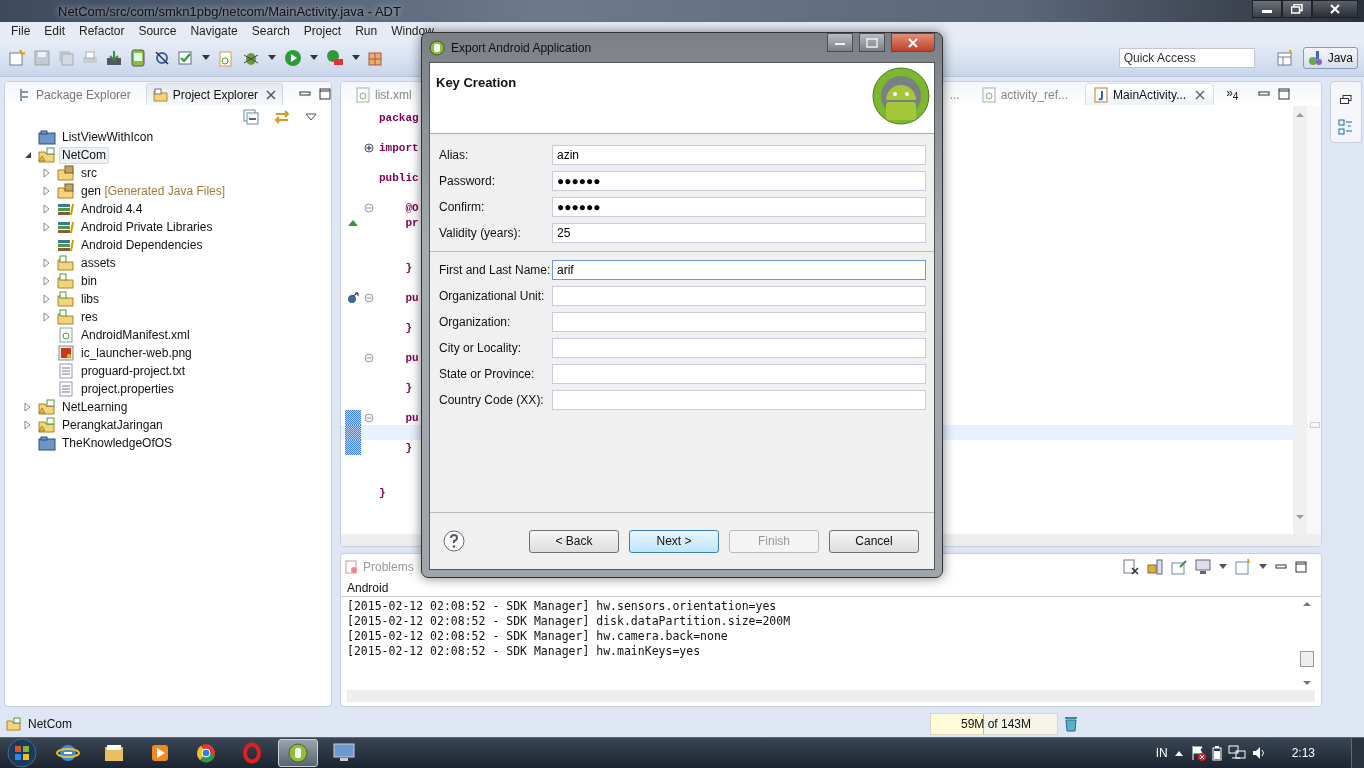 The width and height of the screenshot is (1364, 768). Describe the element at coordinates (492, 400) in the screenshot. I see `field-label: Country Code (XX):` at that location.